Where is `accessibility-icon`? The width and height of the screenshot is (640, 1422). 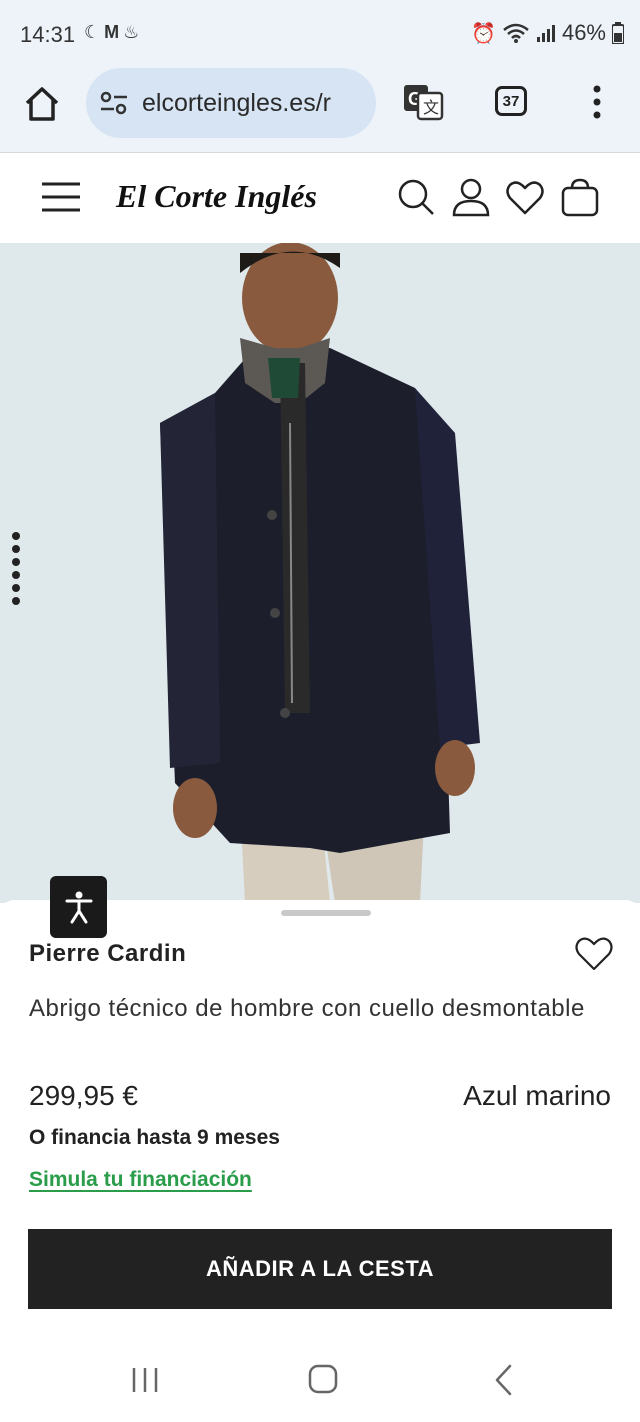
accessibility-icon is located at coordinates (78, 907).